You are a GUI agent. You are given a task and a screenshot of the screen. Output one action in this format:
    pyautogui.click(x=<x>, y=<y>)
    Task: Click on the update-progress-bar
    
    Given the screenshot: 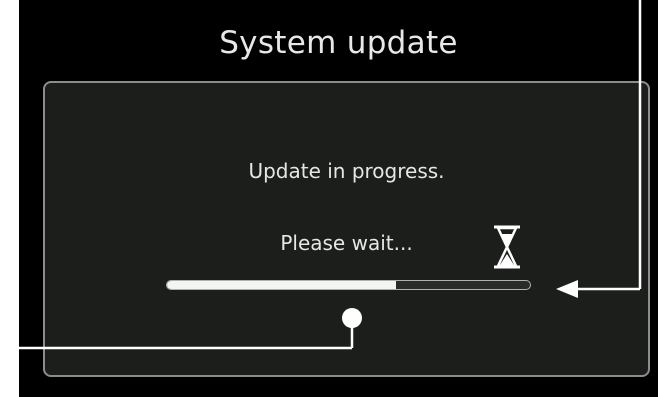 What is the action you would take?
    pyautogui.click(x=348, y=285)
    